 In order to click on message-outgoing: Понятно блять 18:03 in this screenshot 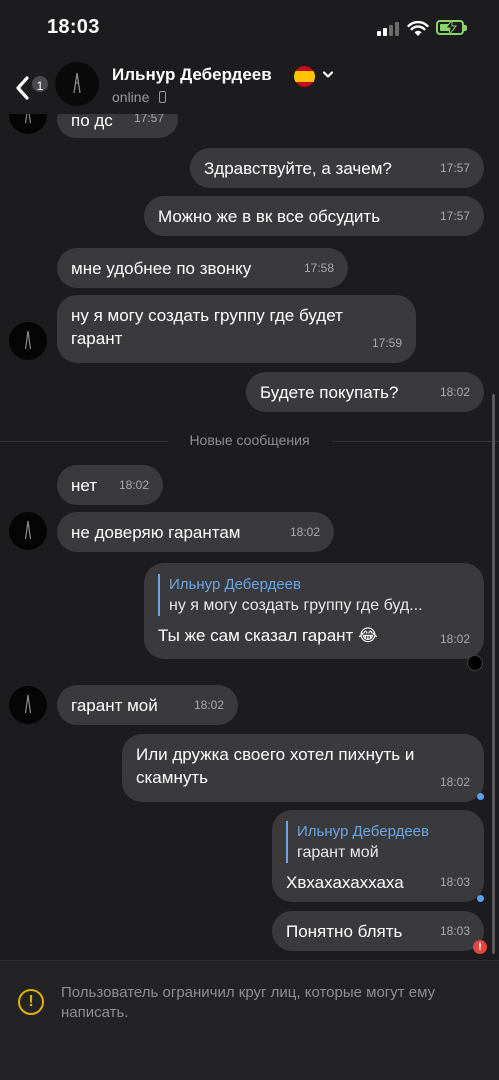, I will do `click(378, 931)`.